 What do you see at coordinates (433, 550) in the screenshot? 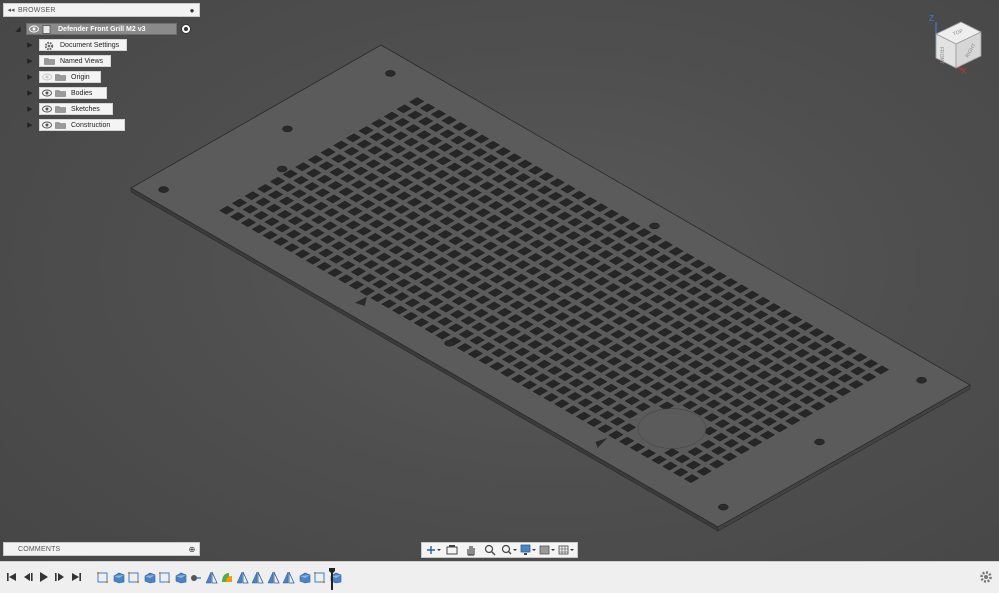
I see `orbit-icon` at bounding box center [433, 550].